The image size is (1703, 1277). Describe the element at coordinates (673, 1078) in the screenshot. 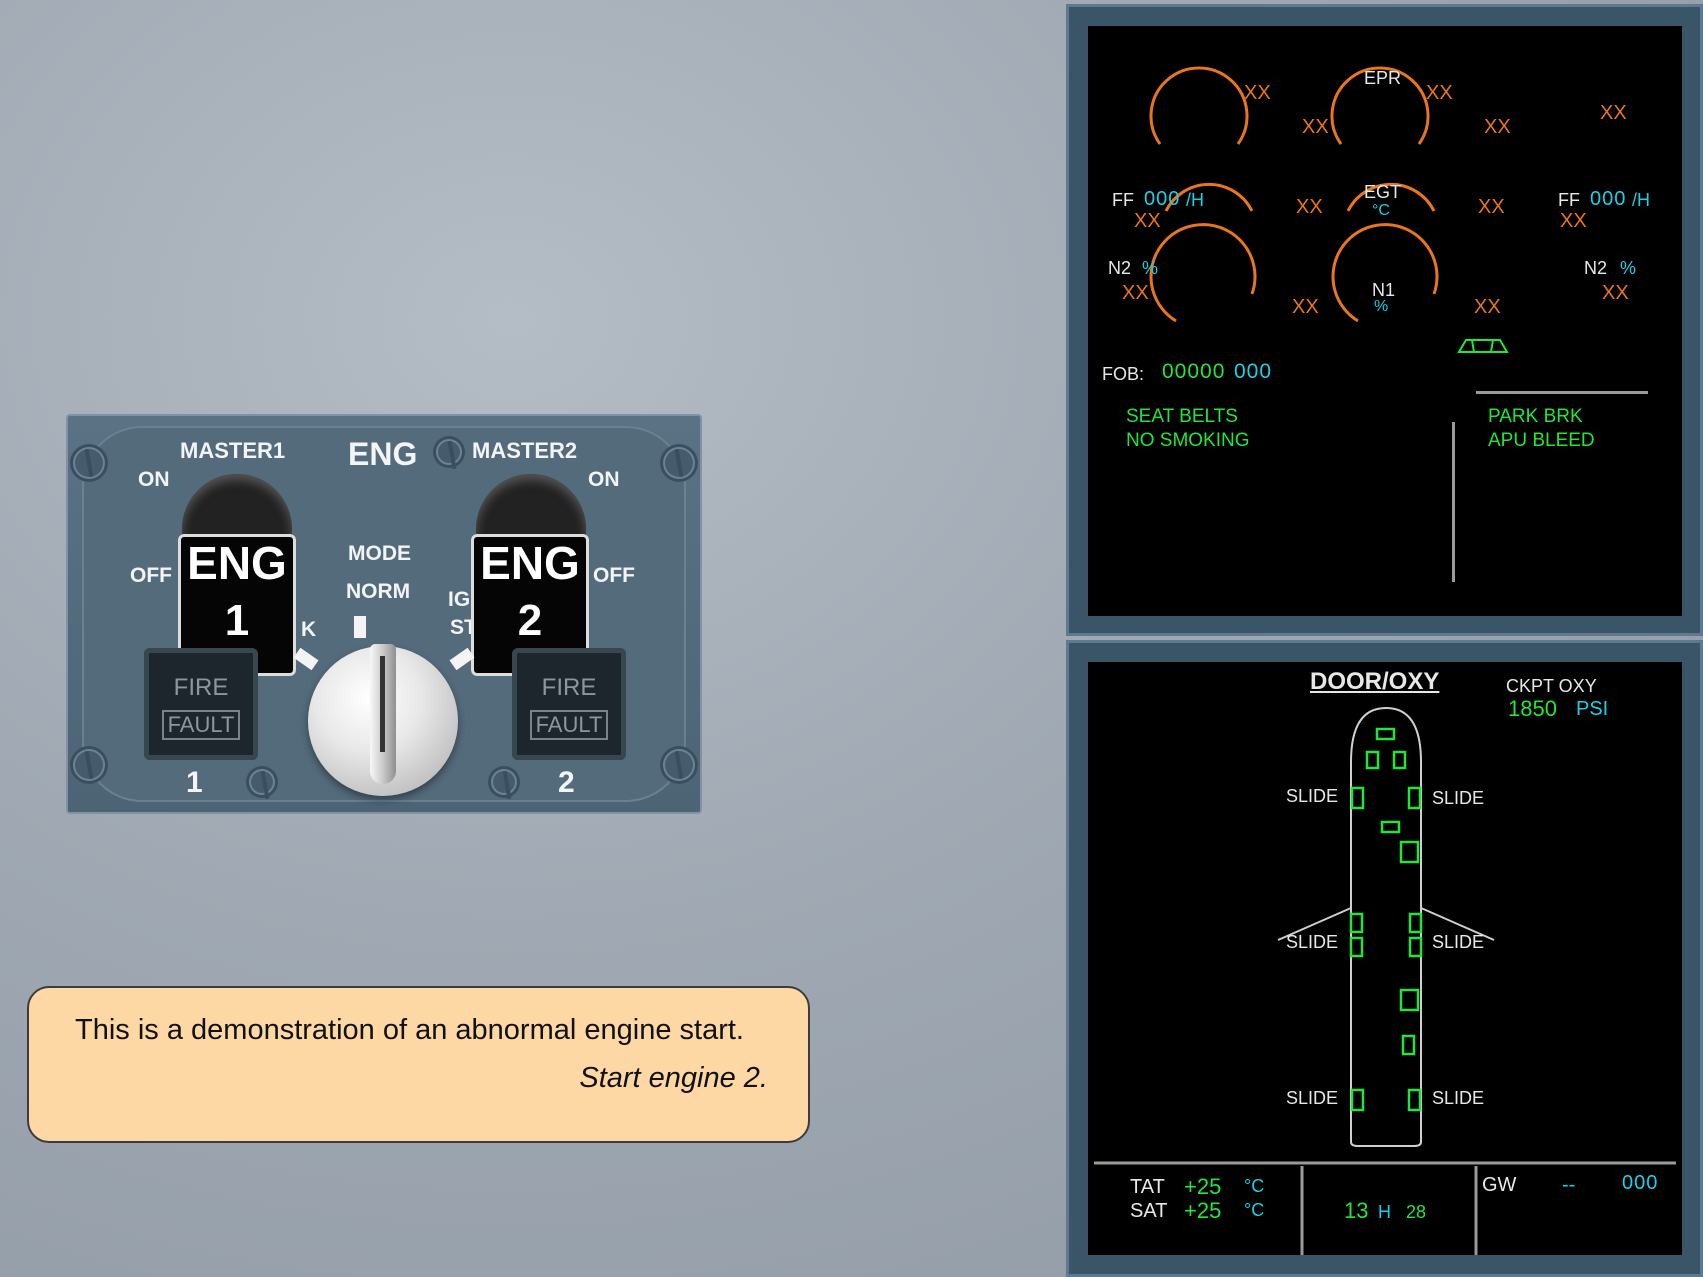

I see `message-line2: Start engine 2.` at that location.